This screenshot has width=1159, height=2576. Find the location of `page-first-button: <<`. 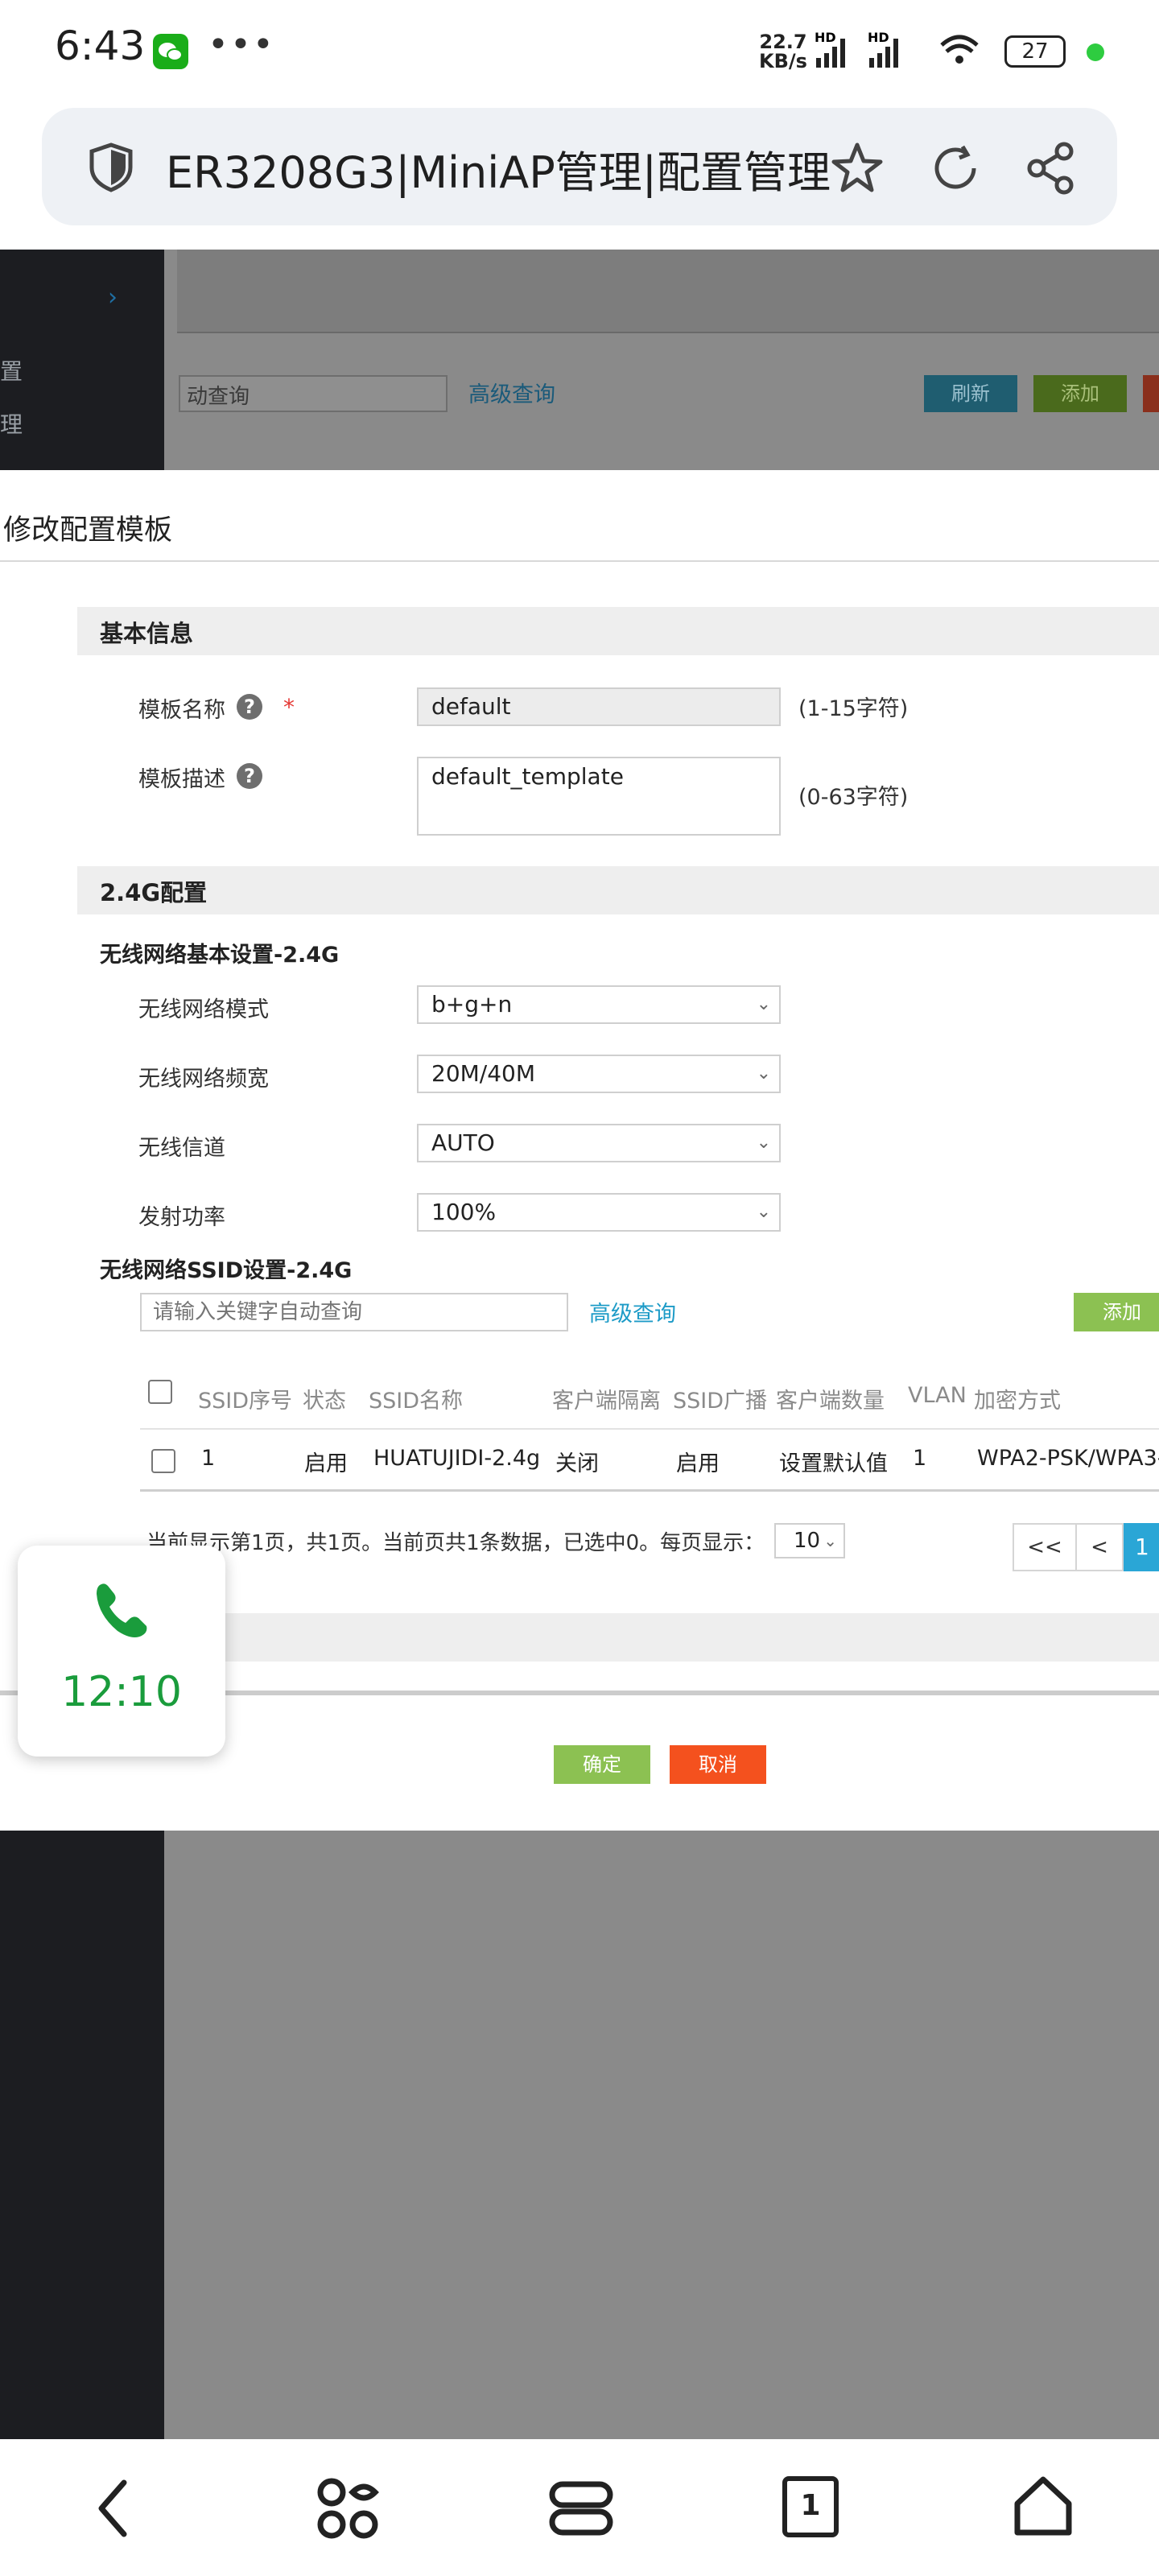

page-first-button: << is located at coordinates (1045, 1547).